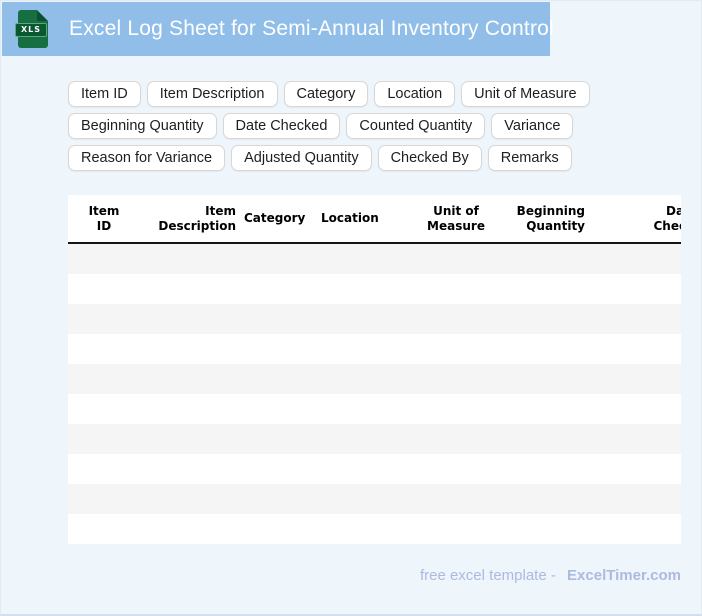 The width and height of the screenshot is (702, 616). Describe the element at coordinates (624, 575) in the screenshot. I see `footer-brand-link: ExcelTimer.com` at that location.